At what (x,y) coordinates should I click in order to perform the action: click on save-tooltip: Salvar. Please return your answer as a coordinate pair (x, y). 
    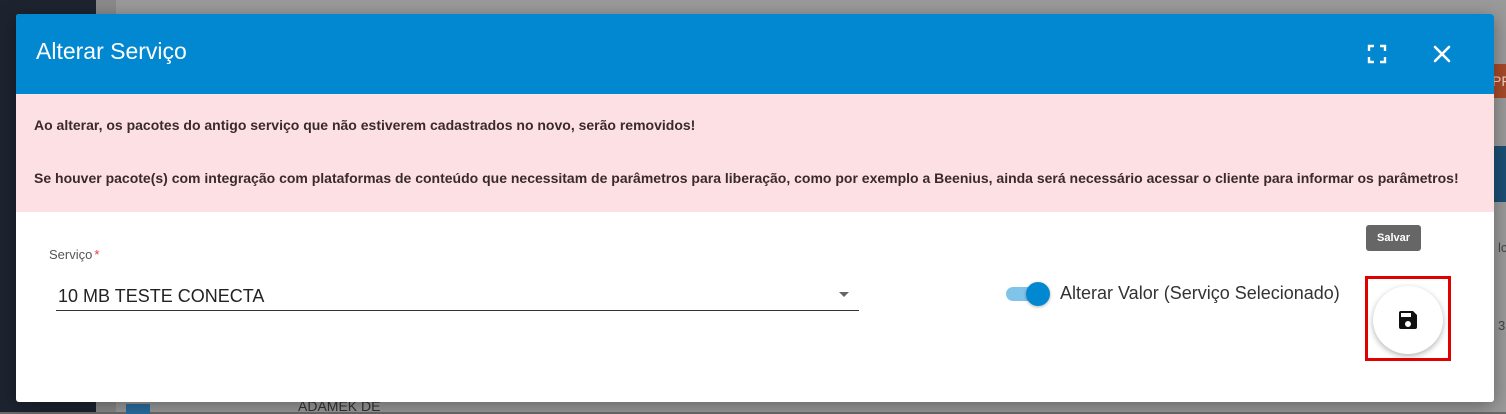
    Looking at the image, I should click on (1393, 238).